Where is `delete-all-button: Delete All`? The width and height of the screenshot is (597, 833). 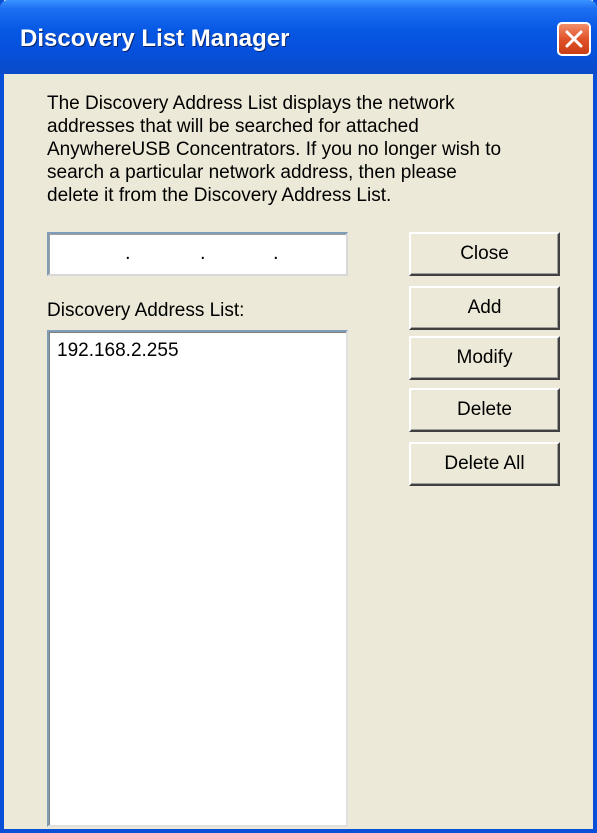
delete-all-button: Delete All is located at coordinates (484, 464).